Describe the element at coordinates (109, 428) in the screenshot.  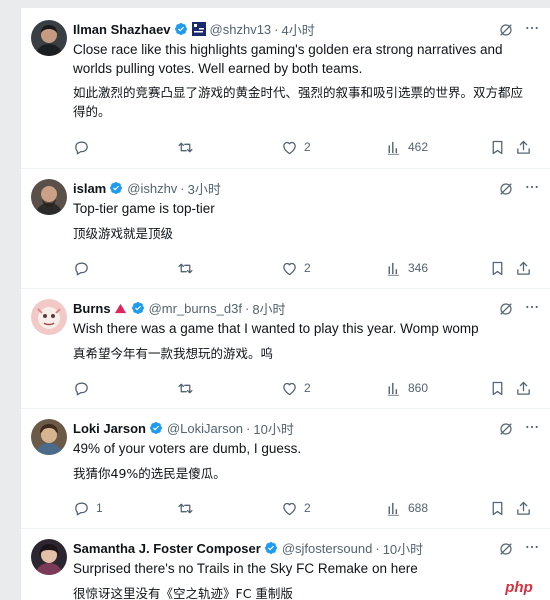
I see `display-name: Loki Jarson` at that location.